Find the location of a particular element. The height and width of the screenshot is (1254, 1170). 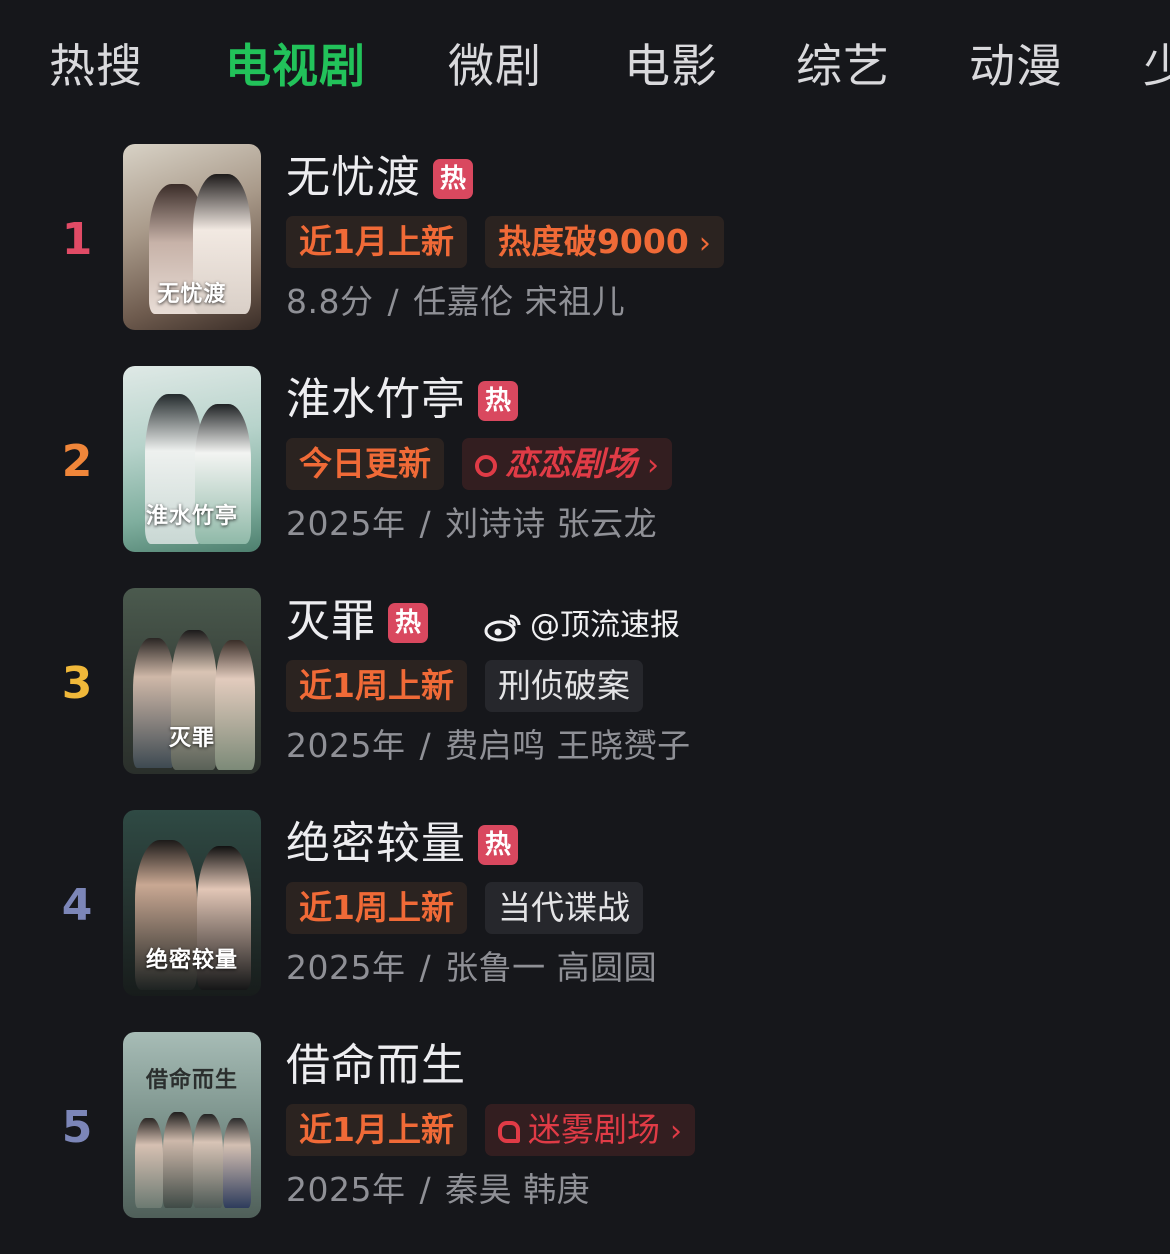

cast: 任嘉伦 宋祖儿 is located at coordinates (519, 301).